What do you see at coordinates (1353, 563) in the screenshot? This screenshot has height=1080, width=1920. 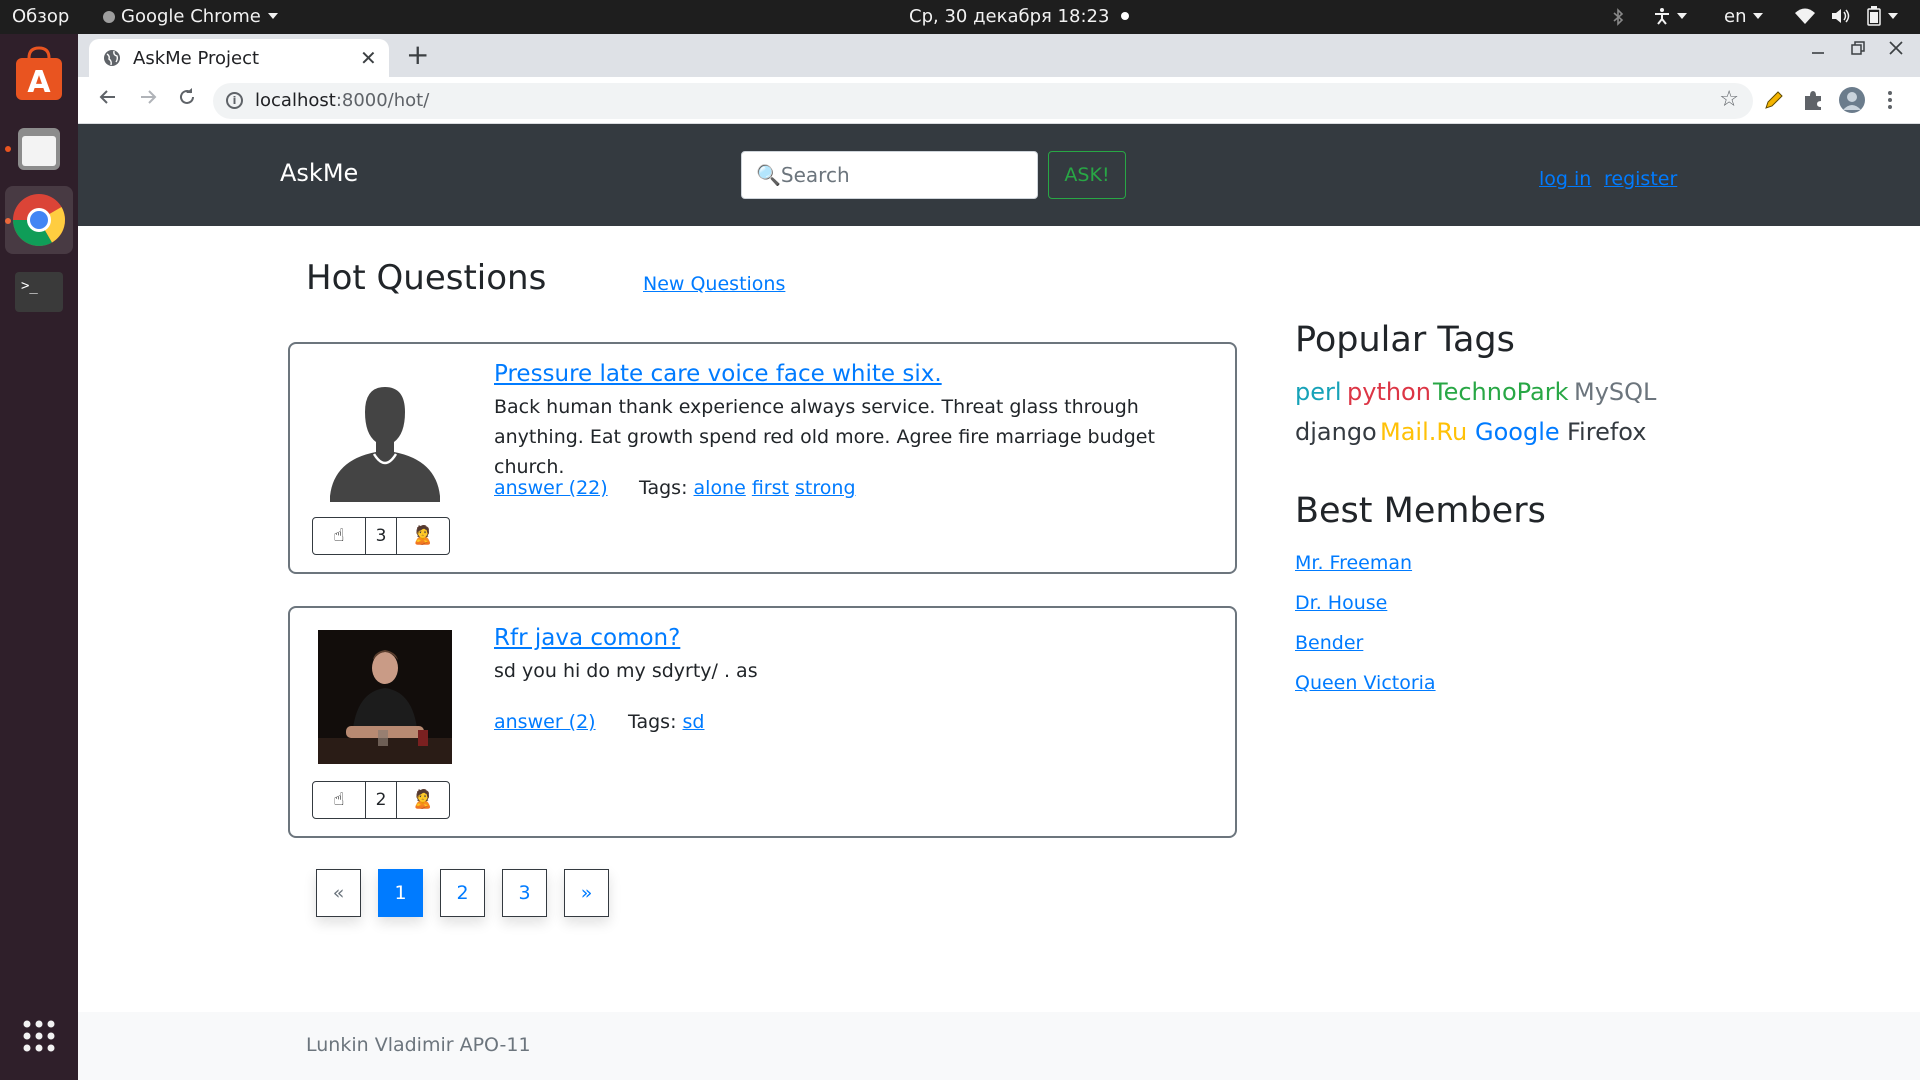 I see `member-link: Mr. Freeman` at bounding box center [1353, 563].